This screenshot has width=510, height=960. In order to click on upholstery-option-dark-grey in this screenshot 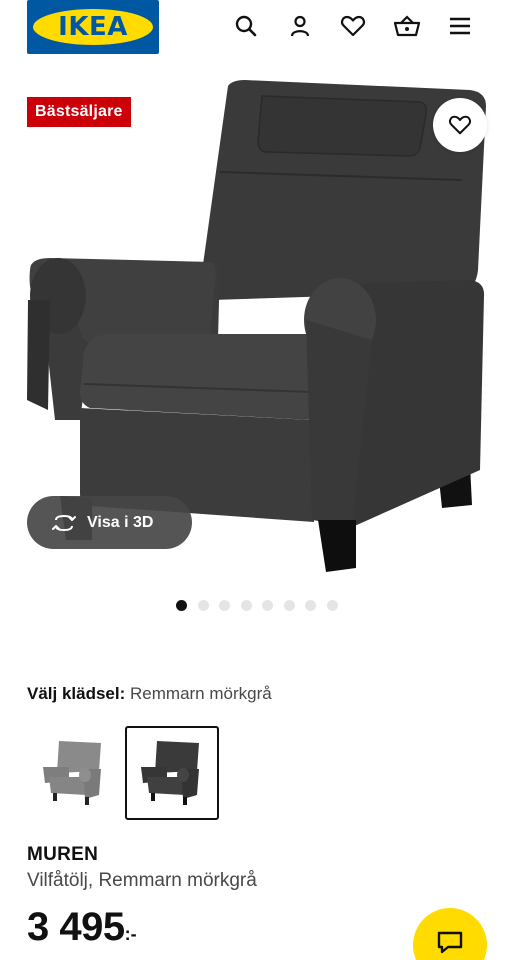, I will do `click(172, 773)`.